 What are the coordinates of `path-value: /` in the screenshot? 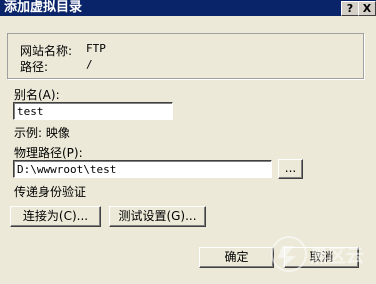 It's located at (89, 64).